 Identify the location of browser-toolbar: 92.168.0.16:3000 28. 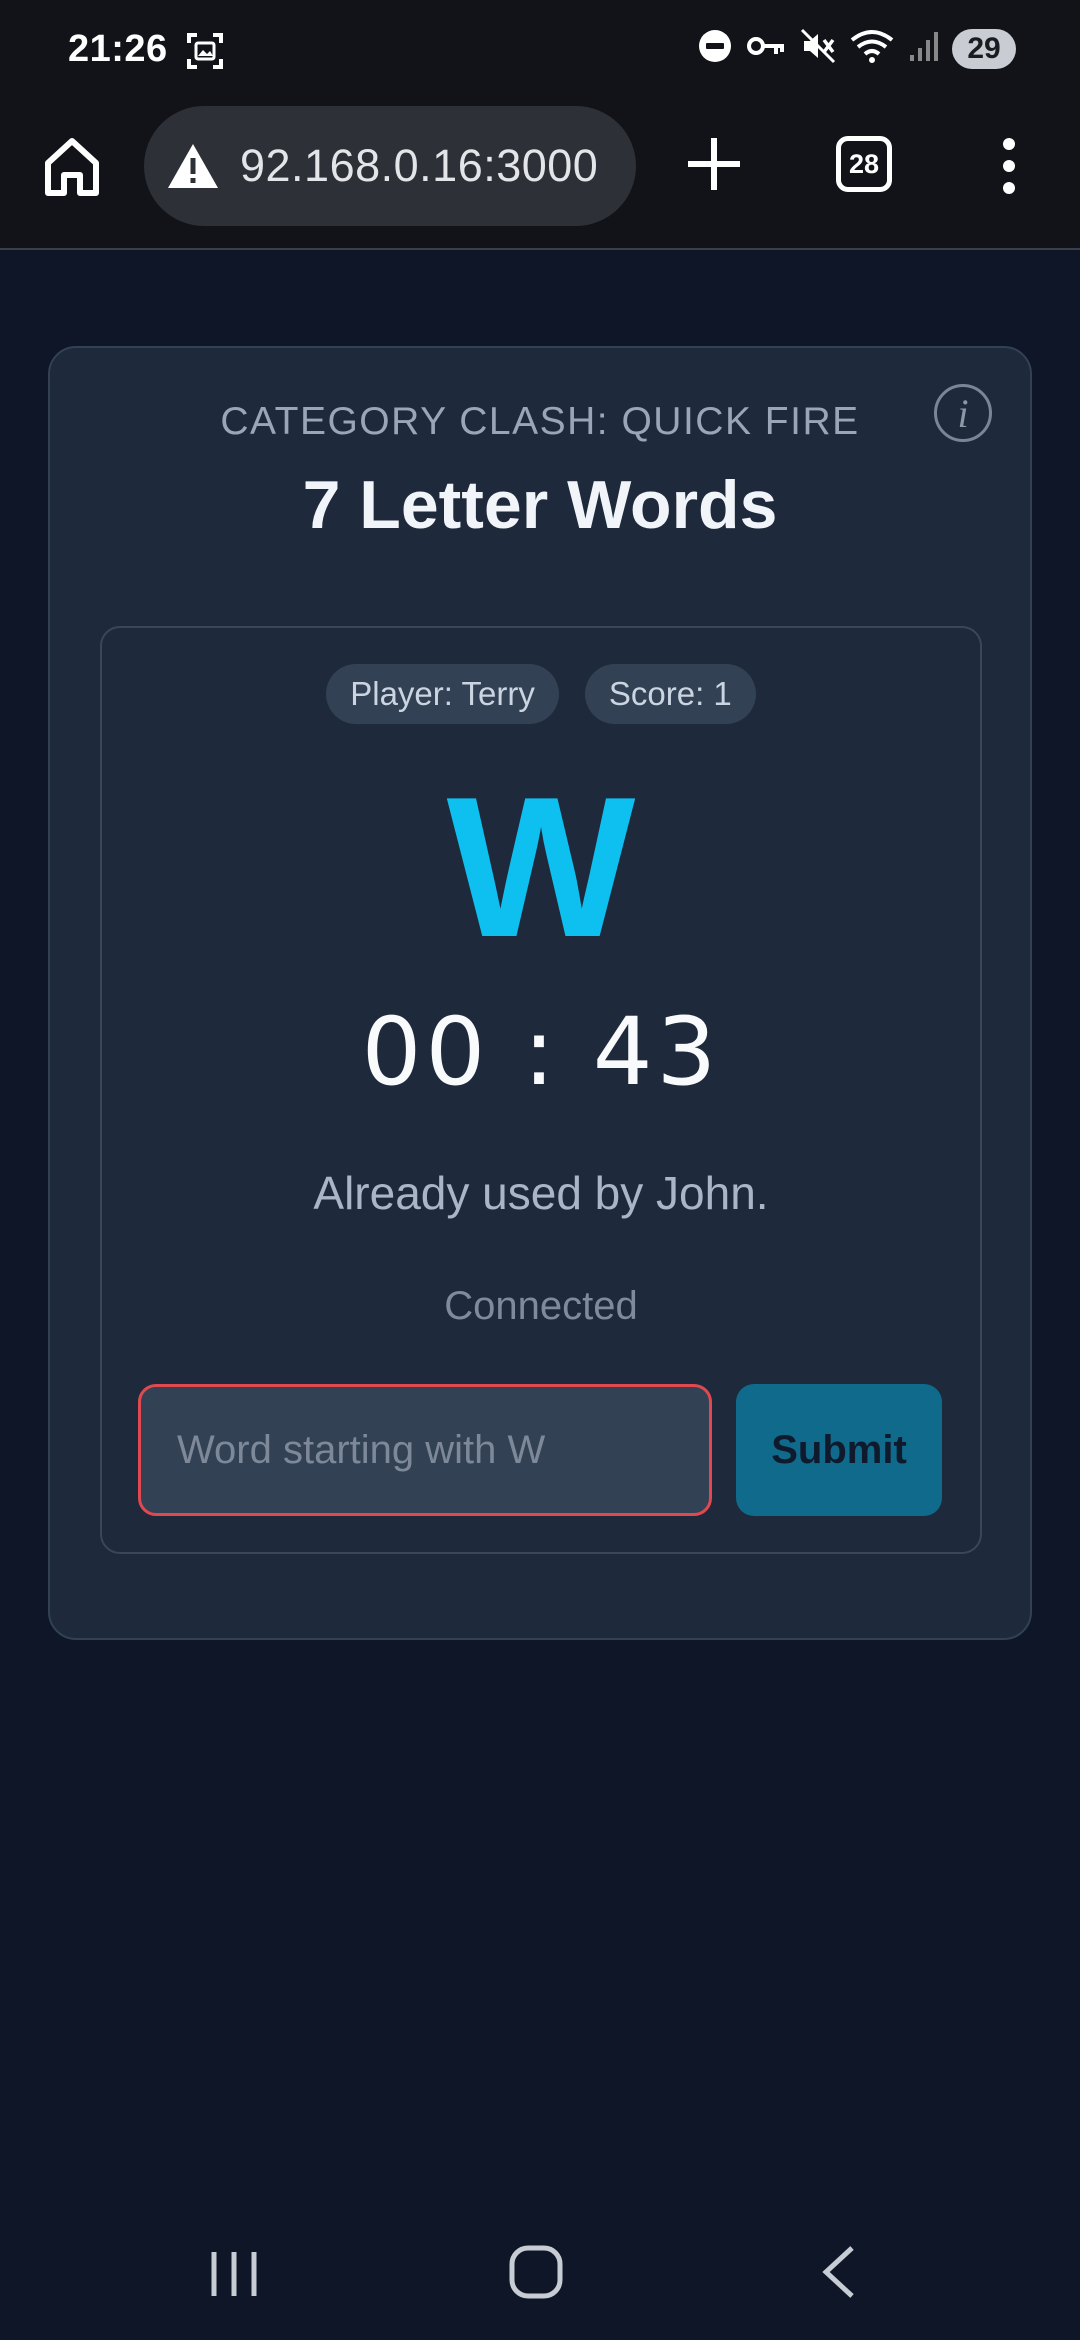
(540, 175).